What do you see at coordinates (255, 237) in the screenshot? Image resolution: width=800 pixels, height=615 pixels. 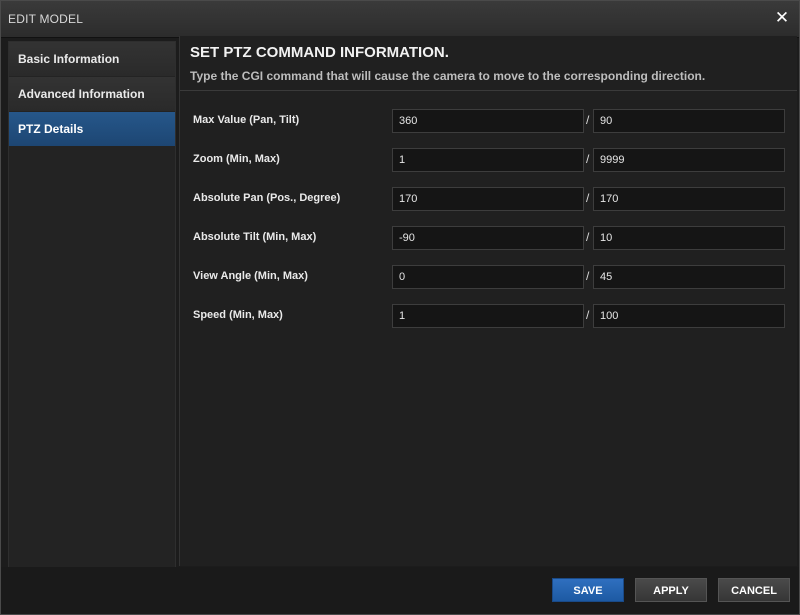 I see `row-label: Absolute Tilt (Min, Max)` at bounding box center [255, 237].